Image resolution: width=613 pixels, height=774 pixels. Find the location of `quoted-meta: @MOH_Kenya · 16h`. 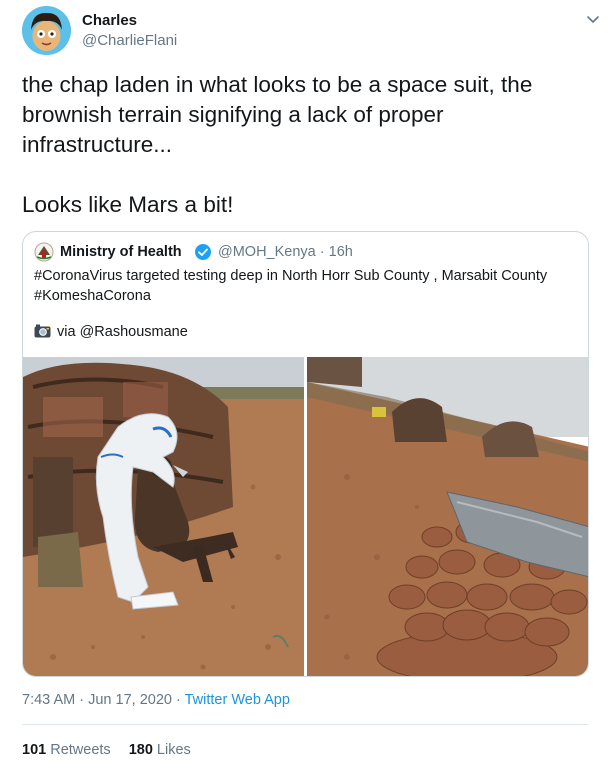

quoted-meta: @MOH_Kenya · 16h is located at coordinates (285, 252).